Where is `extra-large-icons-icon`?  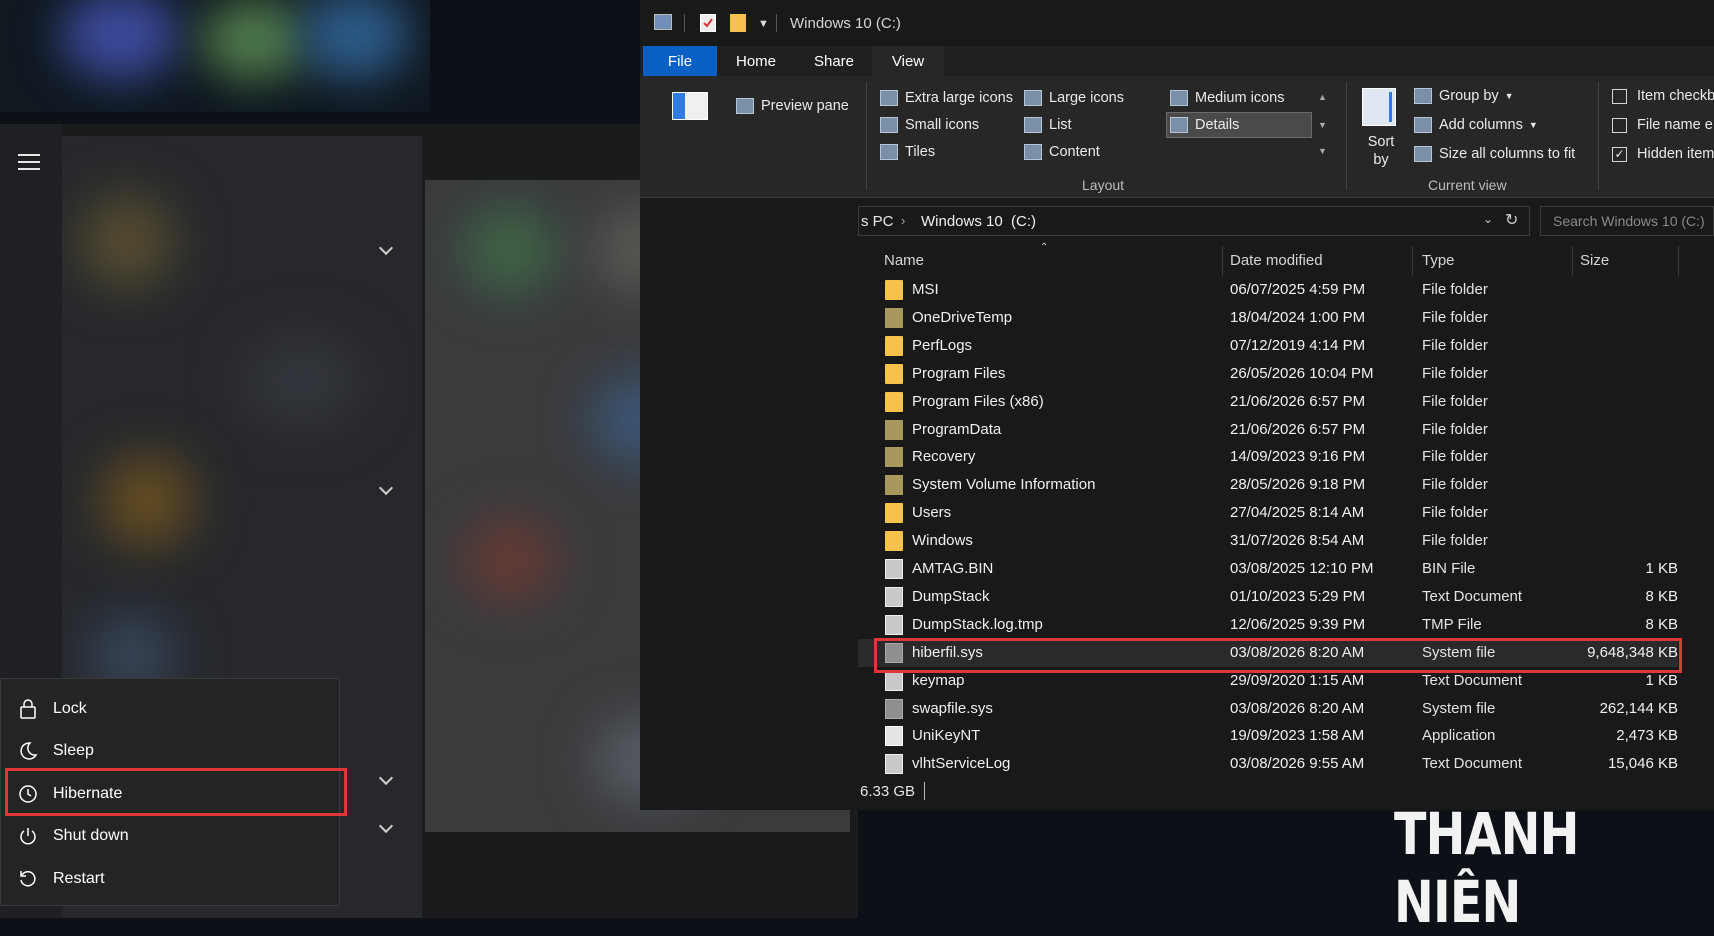 extra-large-icons-icon is located at coordinates (889, 98).